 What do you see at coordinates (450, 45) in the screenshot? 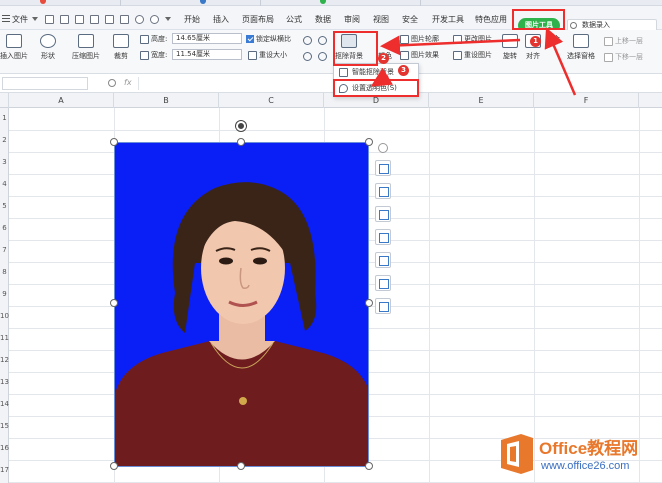
I see `arrow-to-remove-background` at bounding box center [450, 45].